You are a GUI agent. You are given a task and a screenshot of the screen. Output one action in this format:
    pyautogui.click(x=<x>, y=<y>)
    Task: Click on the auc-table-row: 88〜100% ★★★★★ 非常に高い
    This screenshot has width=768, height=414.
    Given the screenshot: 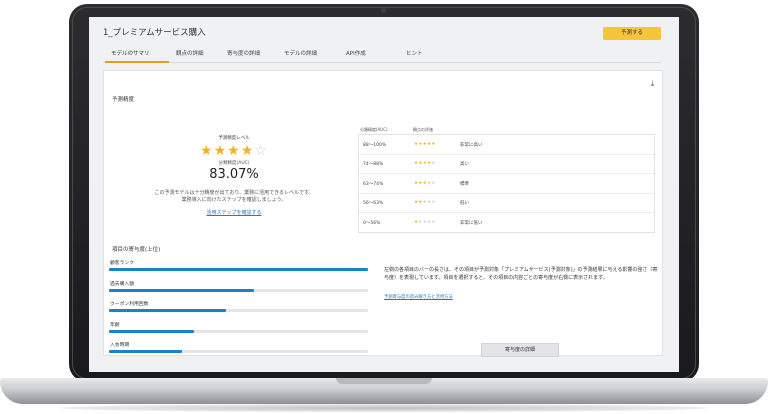 What is the action you would take?
    pyautogui.click(x=506, y=145)
    